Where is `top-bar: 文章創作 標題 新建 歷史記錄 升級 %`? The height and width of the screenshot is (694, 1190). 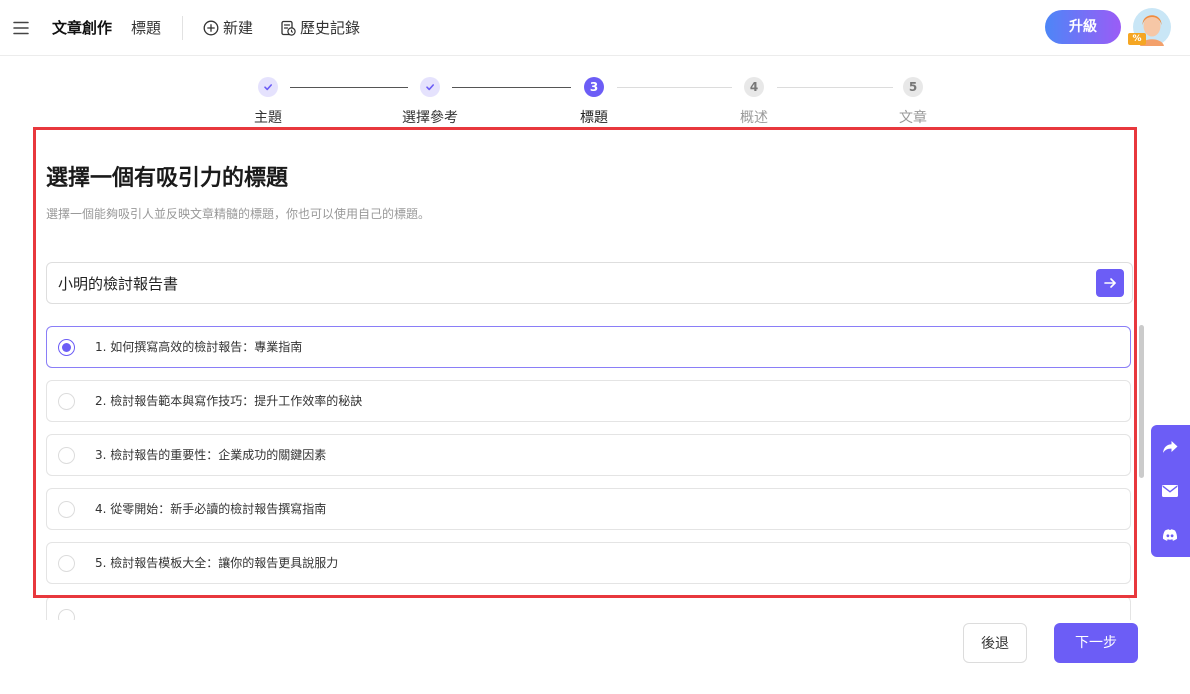
top-bar: 文章創作 標題 新建 歷史記錄 升級 % is located at coordinates (595, 28).